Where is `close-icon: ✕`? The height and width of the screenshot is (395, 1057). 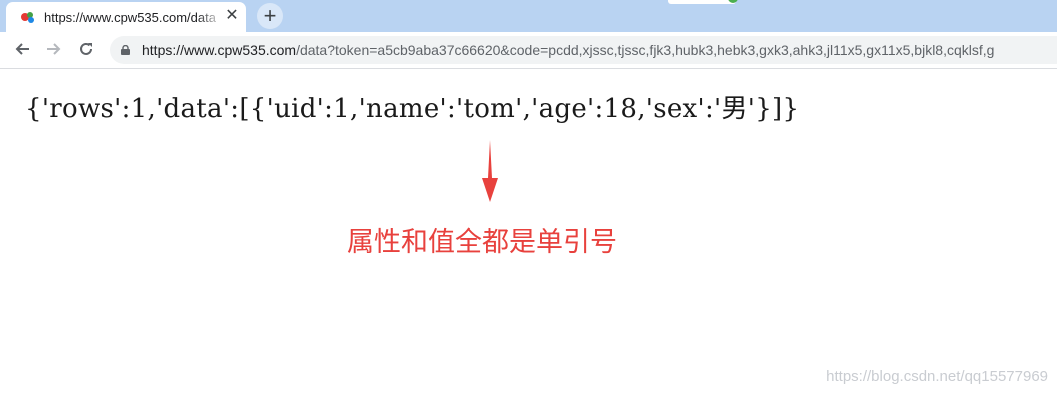
close-icon: ✕ is located at coordinates (232, 16).